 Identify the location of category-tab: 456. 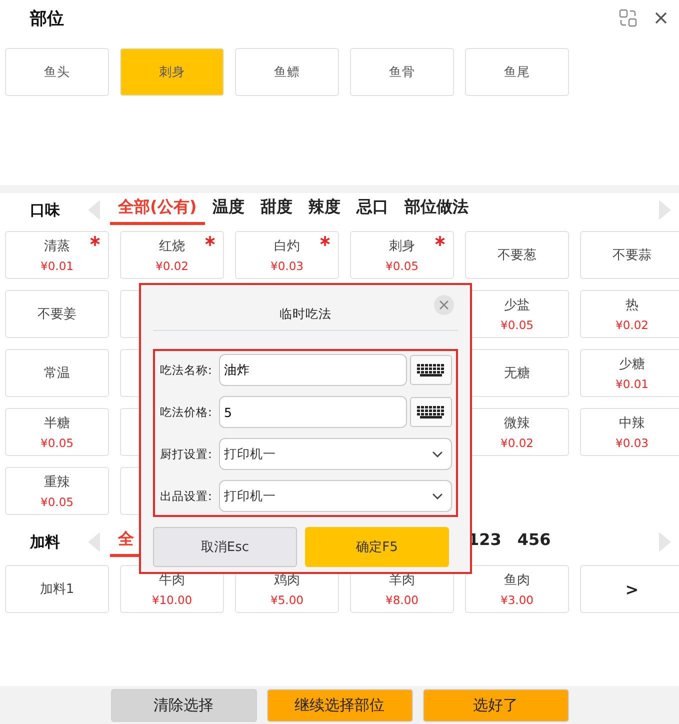
(534, 542).